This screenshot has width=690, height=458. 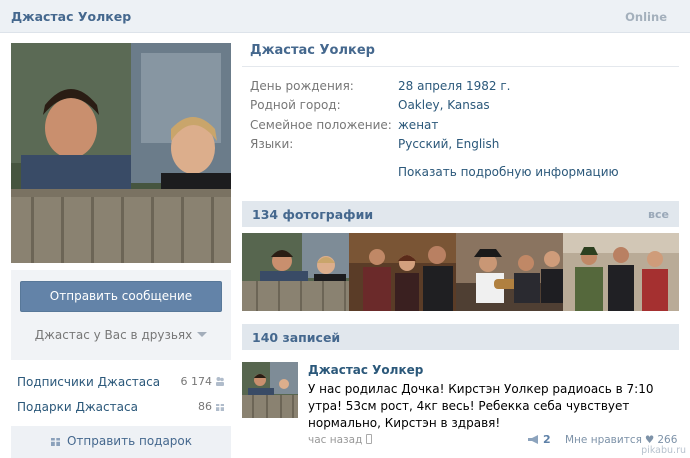 What do you see at coordinates (539, 439) in the screenshot?
I see `repost-button: 2` at bounding box center [539, 439].